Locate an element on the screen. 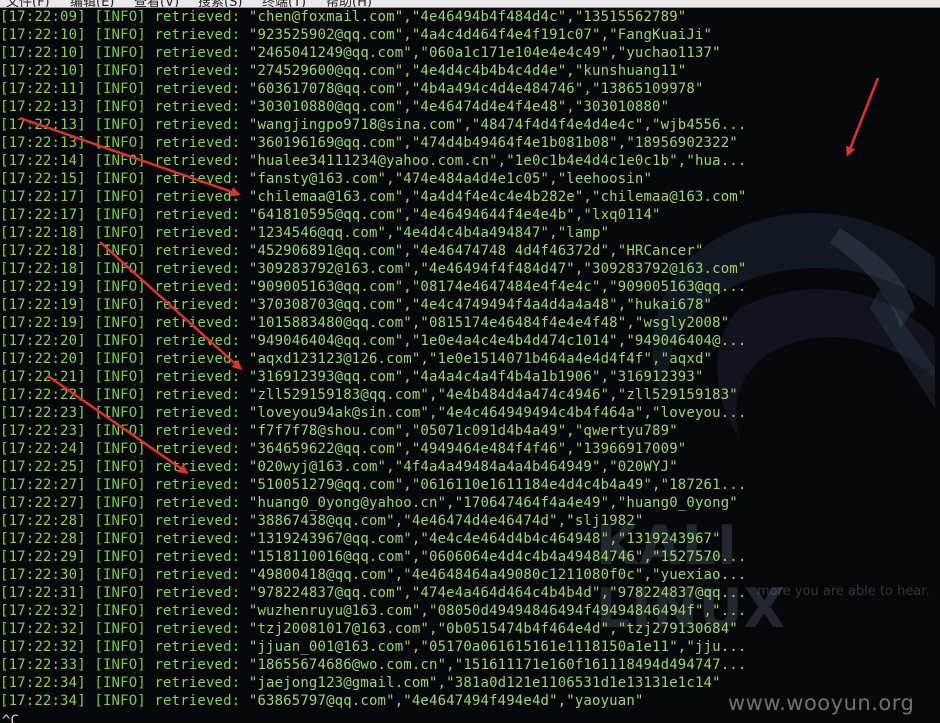 This screenshot has height=723, width=940. log-time: [17:22:17] is located at coordinates (43, 215).